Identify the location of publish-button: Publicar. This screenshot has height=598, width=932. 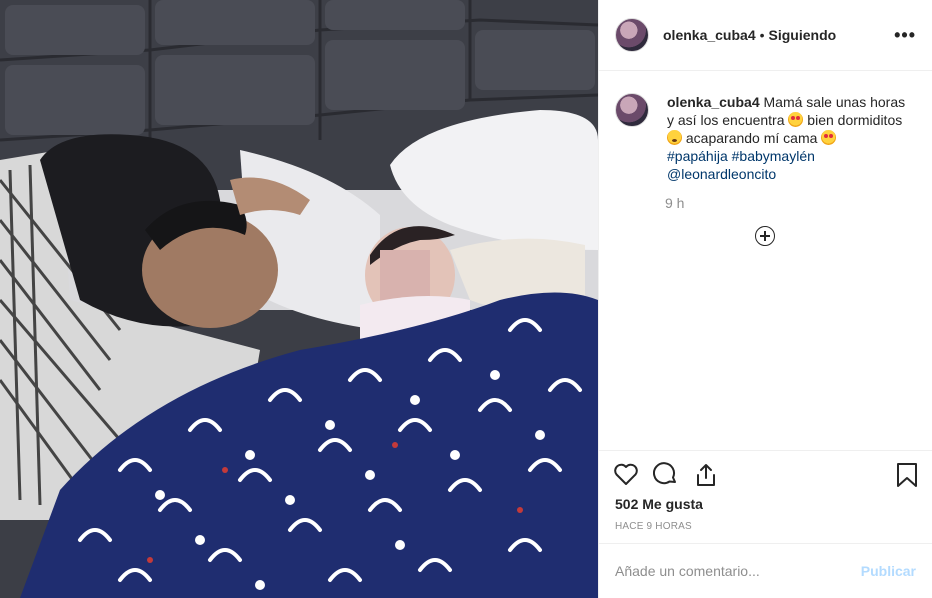
(888, 571).